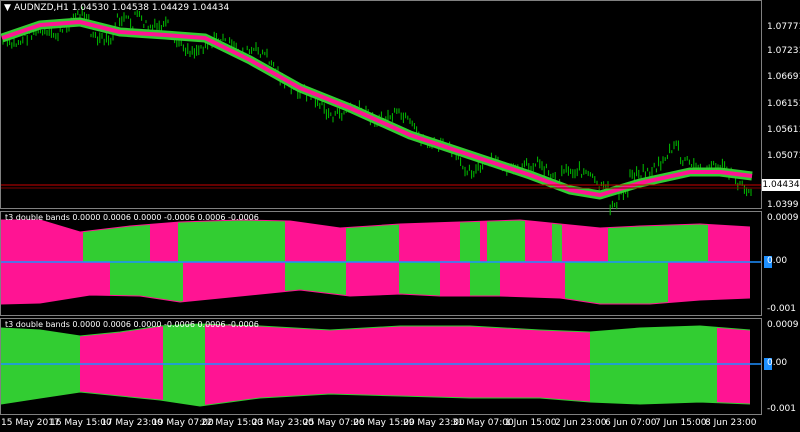  What do you see at coordinates (783, 104) in the screenshot?
I see `price-label: 1.06151` at bounding box center [783, 104].